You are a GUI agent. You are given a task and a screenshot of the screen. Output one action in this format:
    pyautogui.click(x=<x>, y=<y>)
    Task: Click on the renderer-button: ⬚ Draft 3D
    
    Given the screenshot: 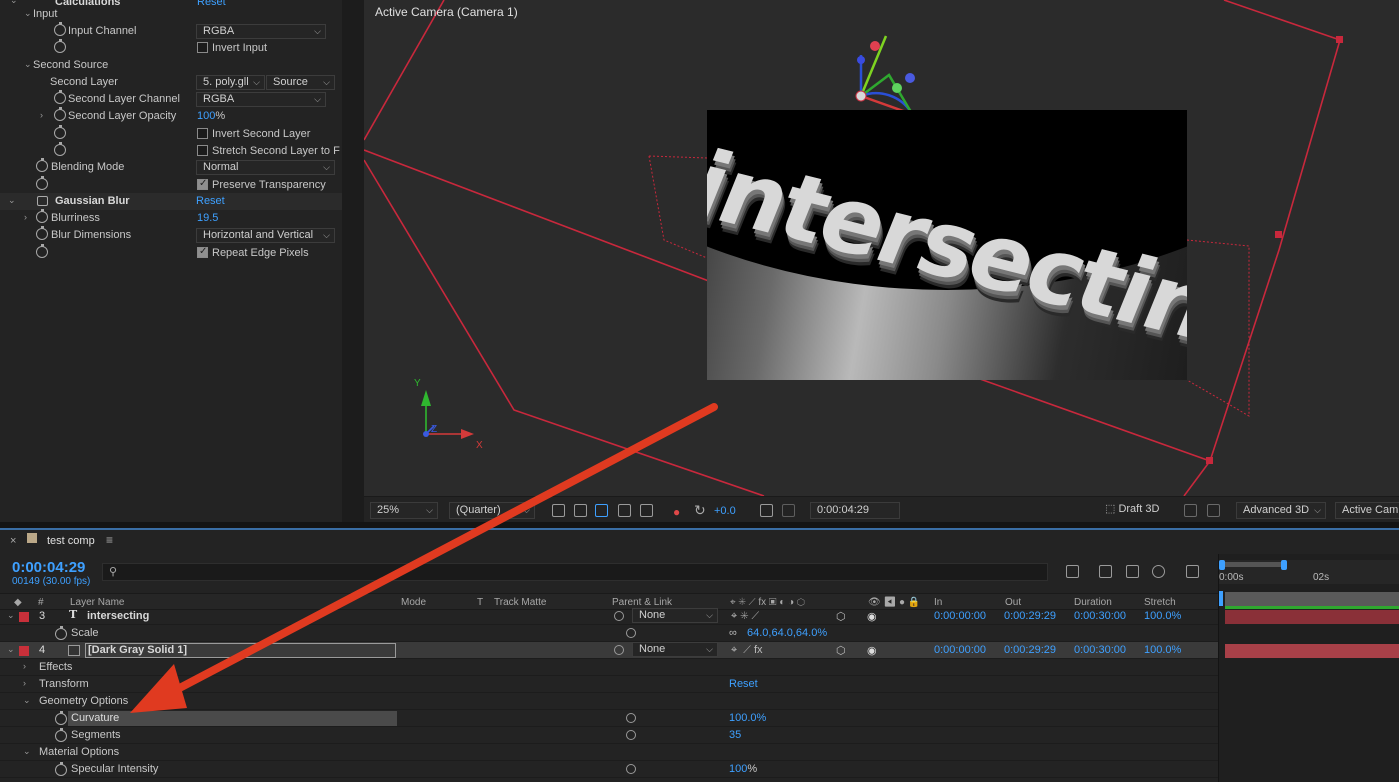 What is the action you would take?
    pyautogui.click(x=1136, y=510)
    